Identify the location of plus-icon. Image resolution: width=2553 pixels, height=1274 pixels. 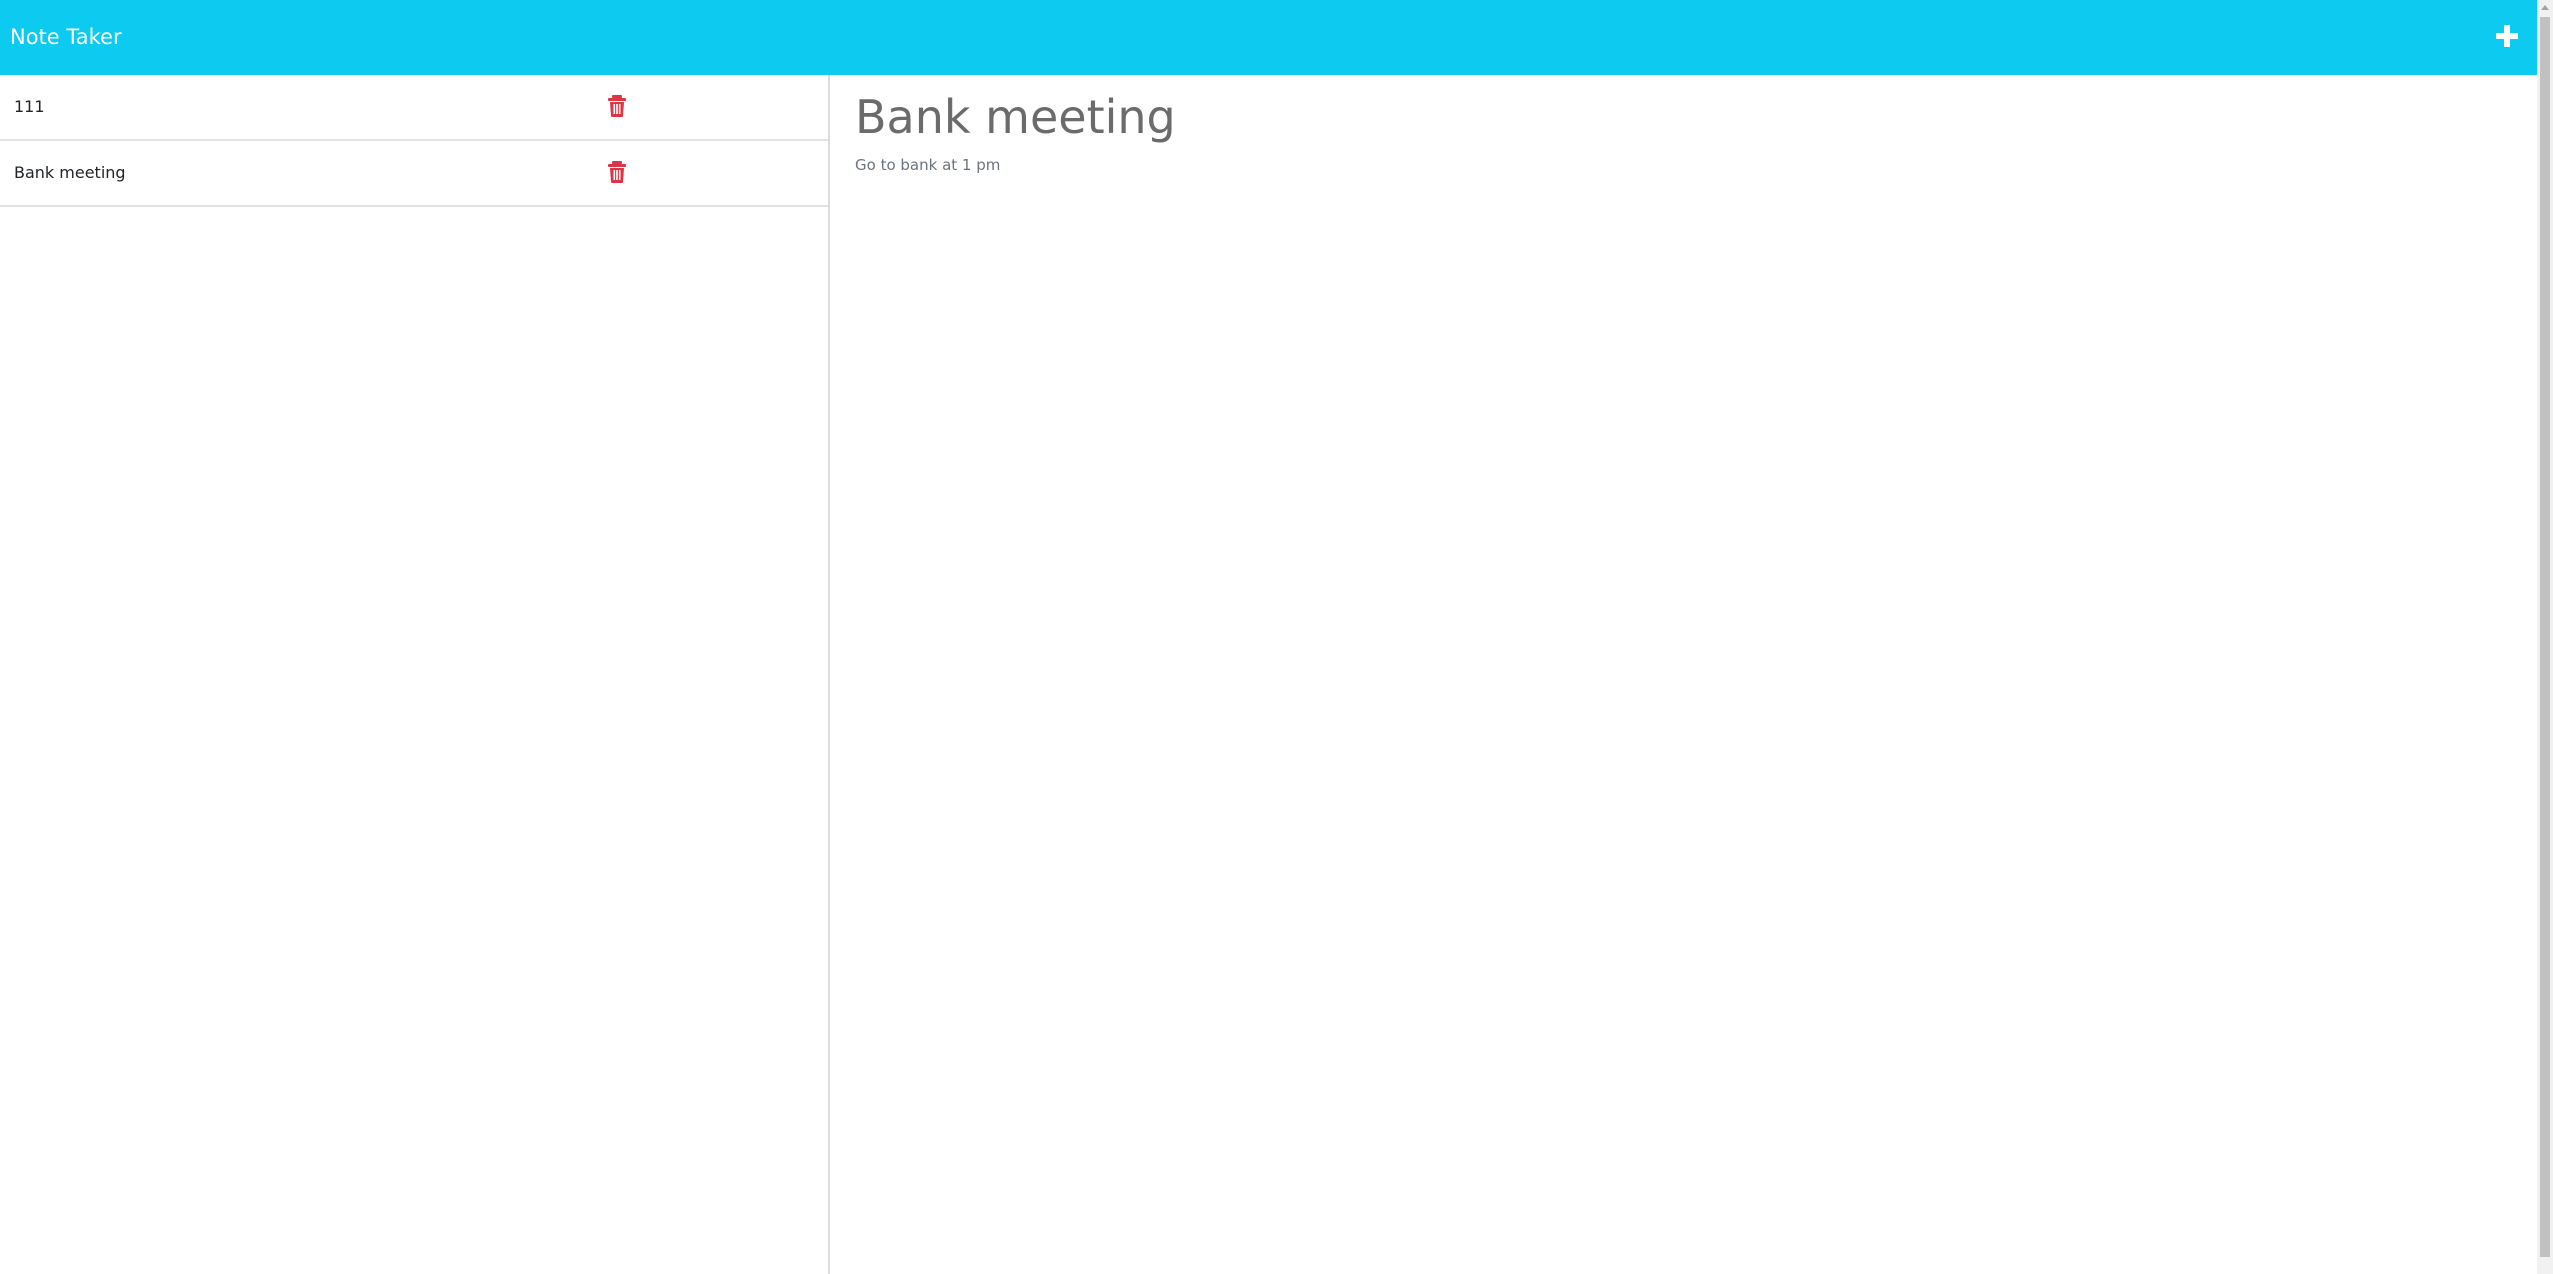
(2507, 36).